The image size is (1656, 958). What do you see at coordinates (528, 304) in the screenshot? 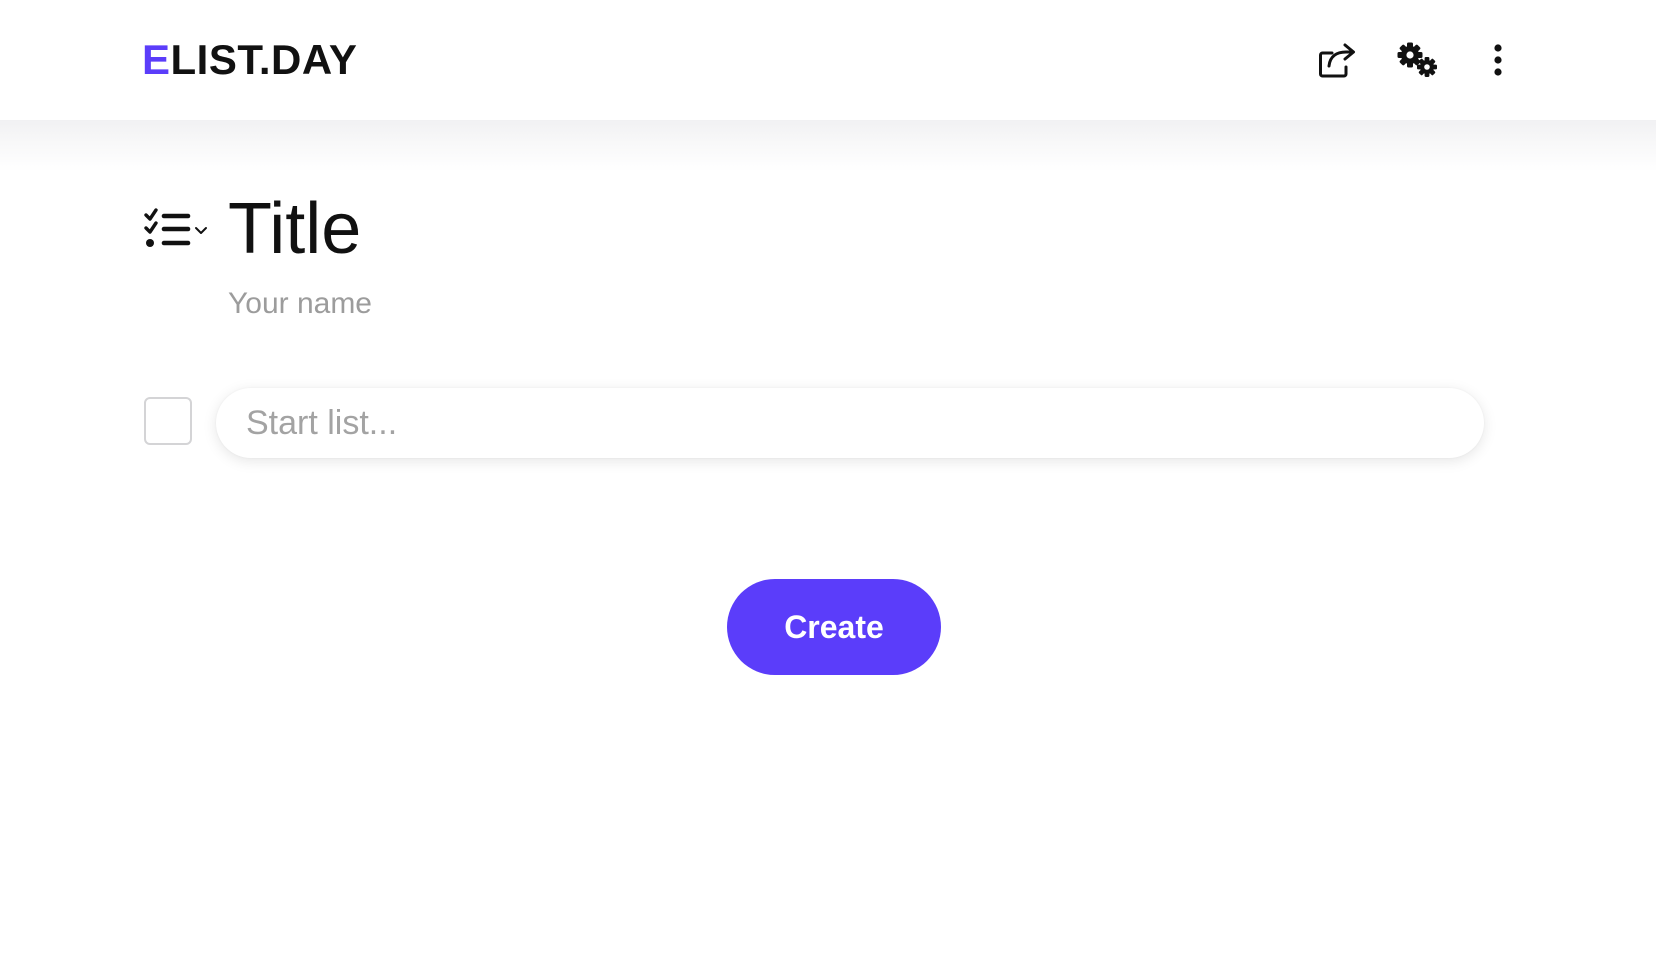
I see `author-name-input` at bounding box center [528, 304].